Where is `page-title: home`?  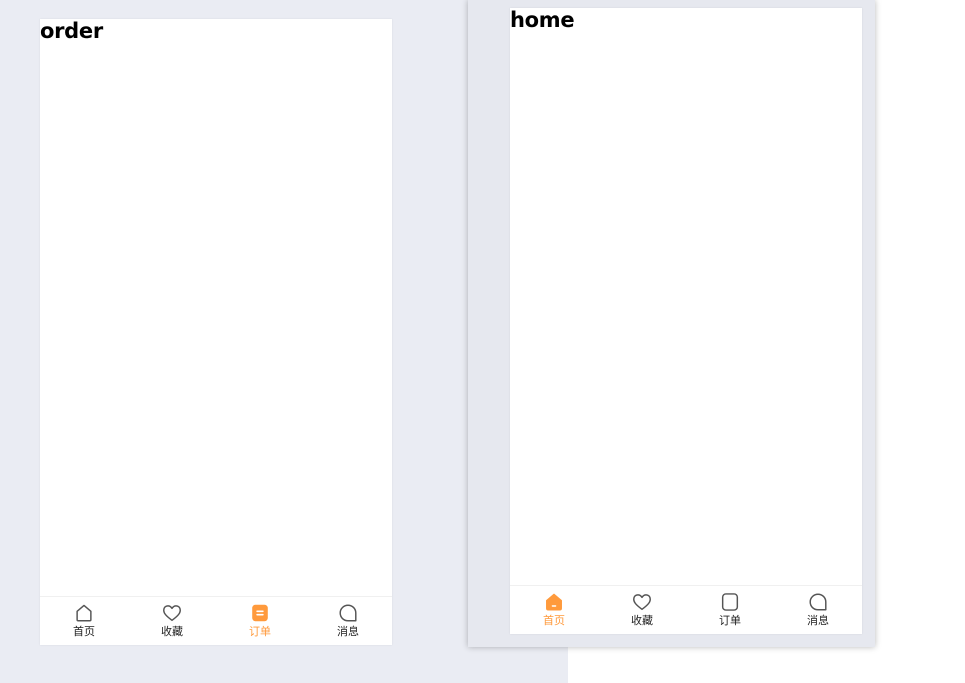 page-title: home is located at coordinates (542, 20).